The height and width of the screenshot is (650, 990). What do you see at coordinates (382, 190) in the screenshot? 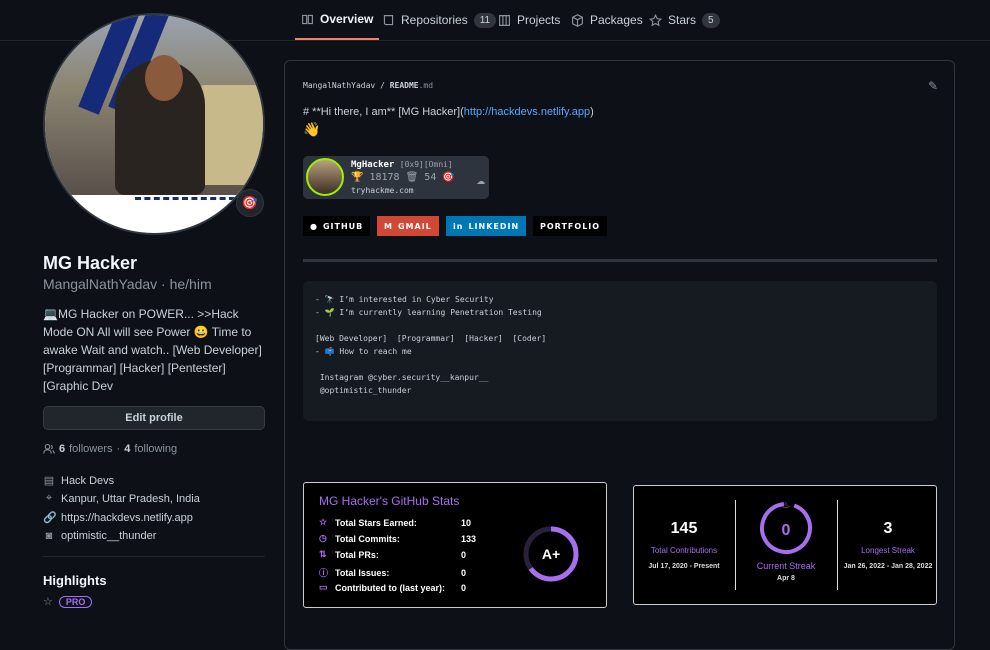
I see `thm-domain: tryhackme.com` at bounding box center [382, 190].